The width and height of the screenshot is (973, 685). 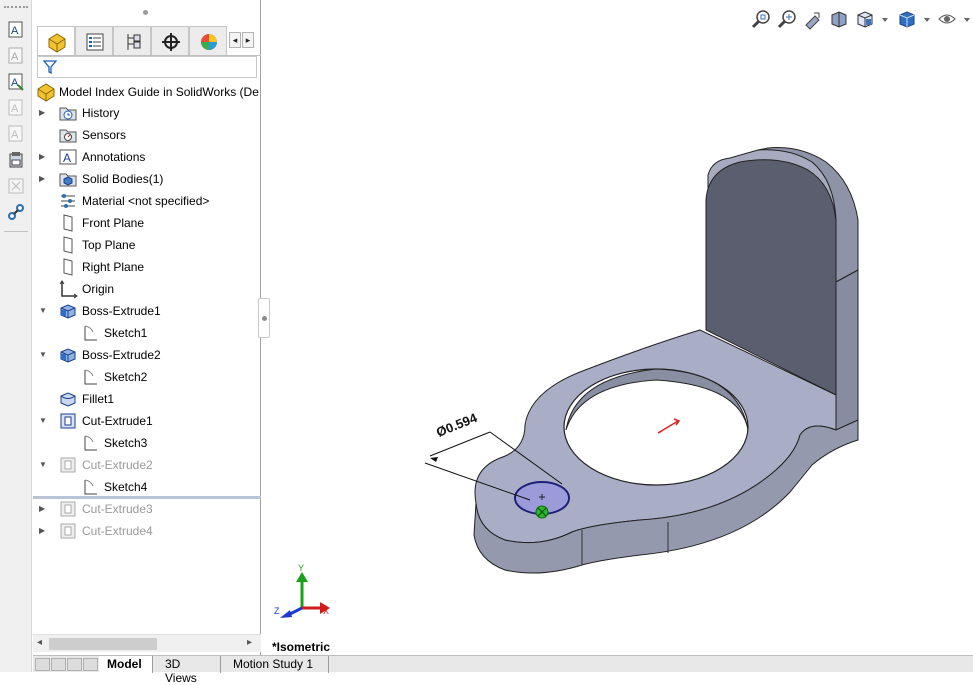 What do you see at coordinates (147, 443) in the screenshot?
I see `tree-item-sketch3: Sketch3` at bounding box center [147, 443].